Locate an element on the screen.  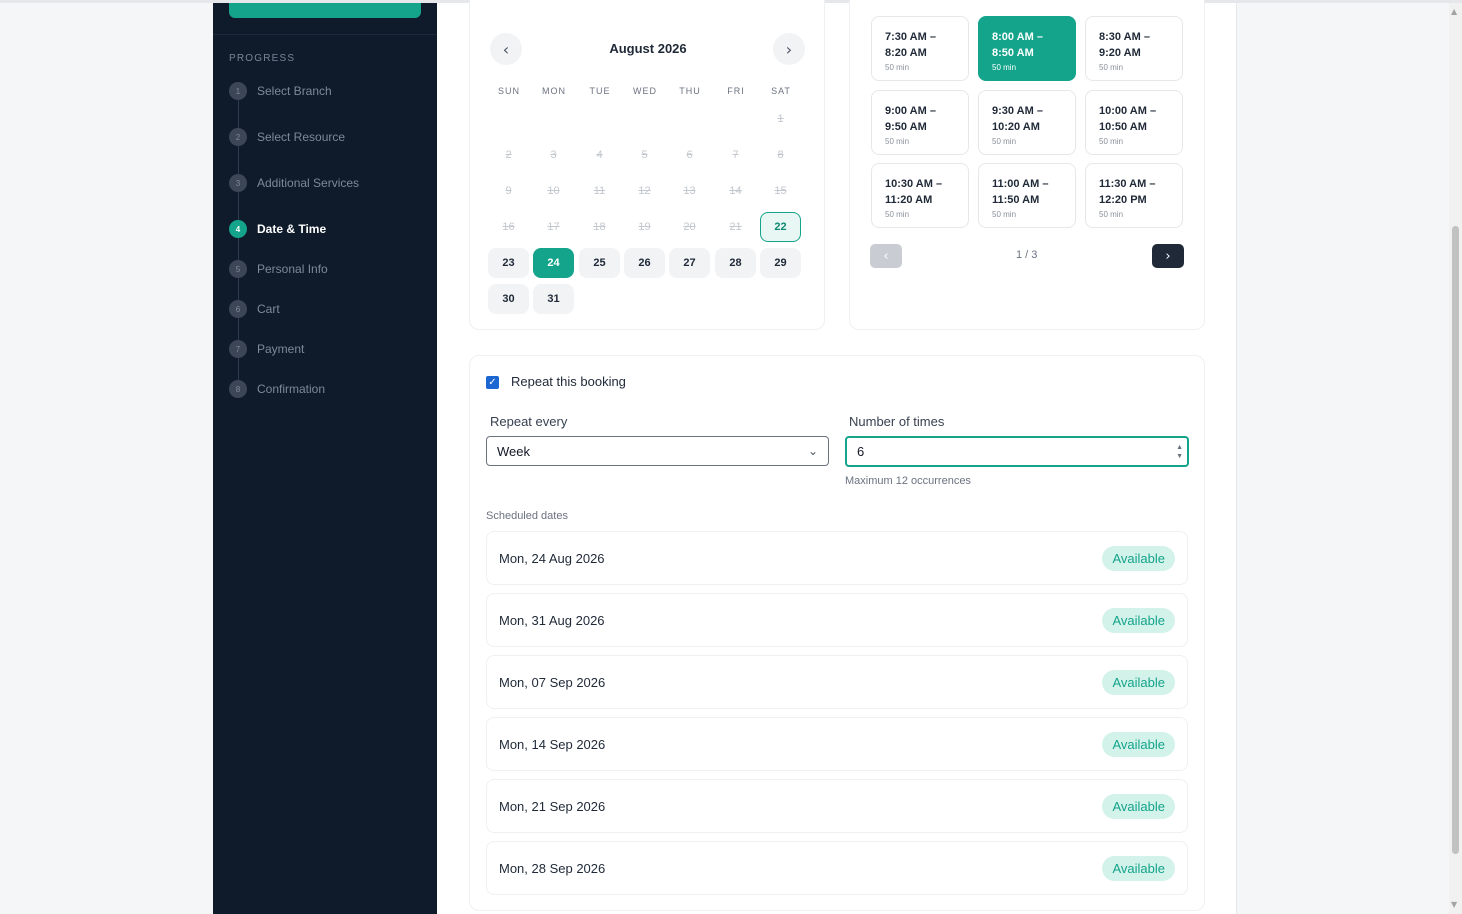
chevron-right-icon: › is located at coordinates (789, 49).